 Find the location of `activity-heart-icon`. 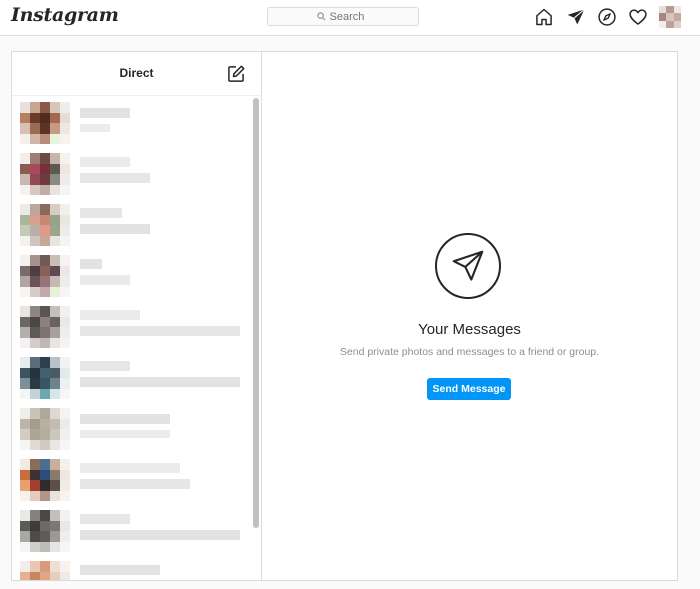

activity-heart-icon is located at coordinates (638, 17).